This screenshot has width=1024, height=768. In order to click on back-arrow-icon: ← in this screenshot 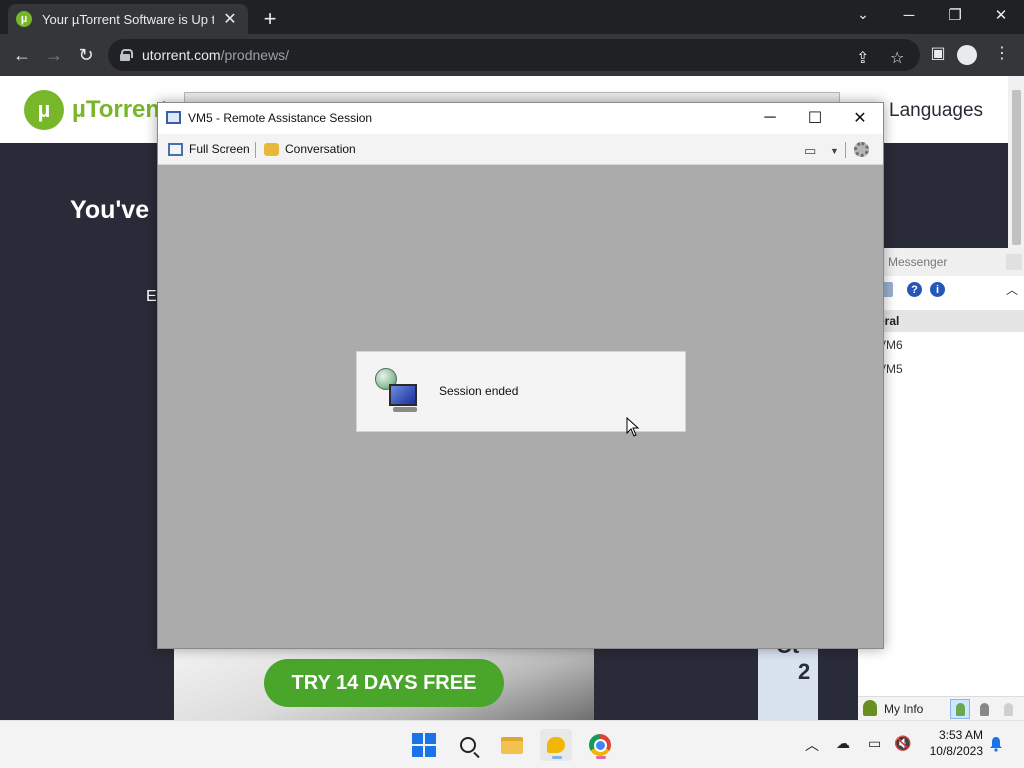, I will do `click(22, 55)`.